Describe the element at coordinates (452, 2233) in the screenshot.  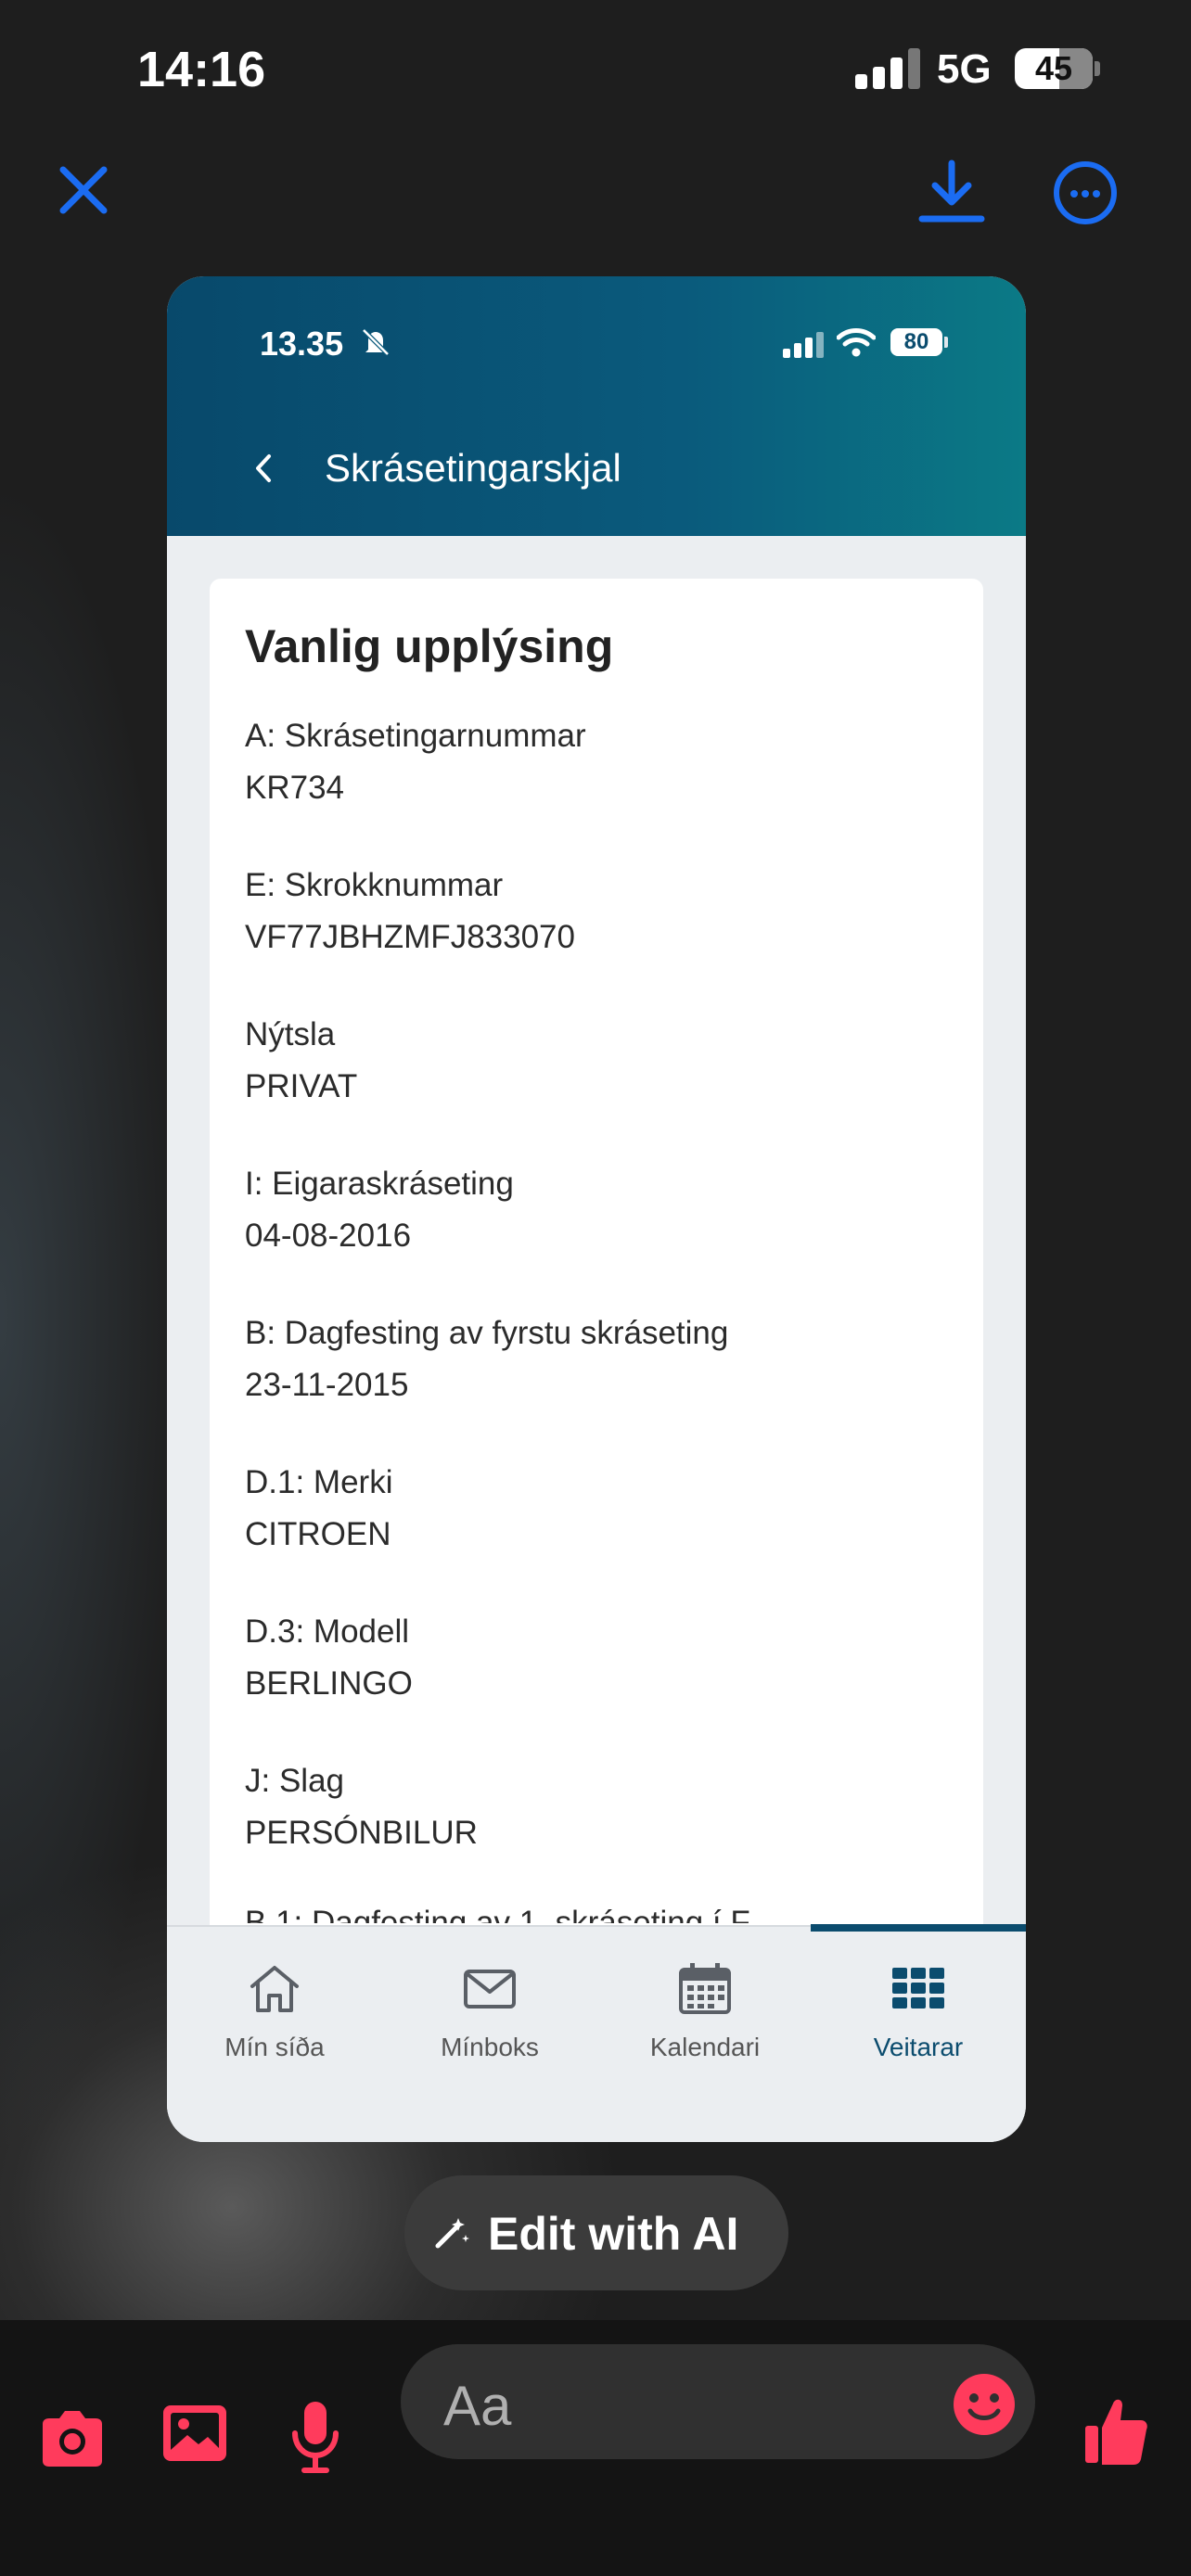
I see `magic-wand-icon` at that location.